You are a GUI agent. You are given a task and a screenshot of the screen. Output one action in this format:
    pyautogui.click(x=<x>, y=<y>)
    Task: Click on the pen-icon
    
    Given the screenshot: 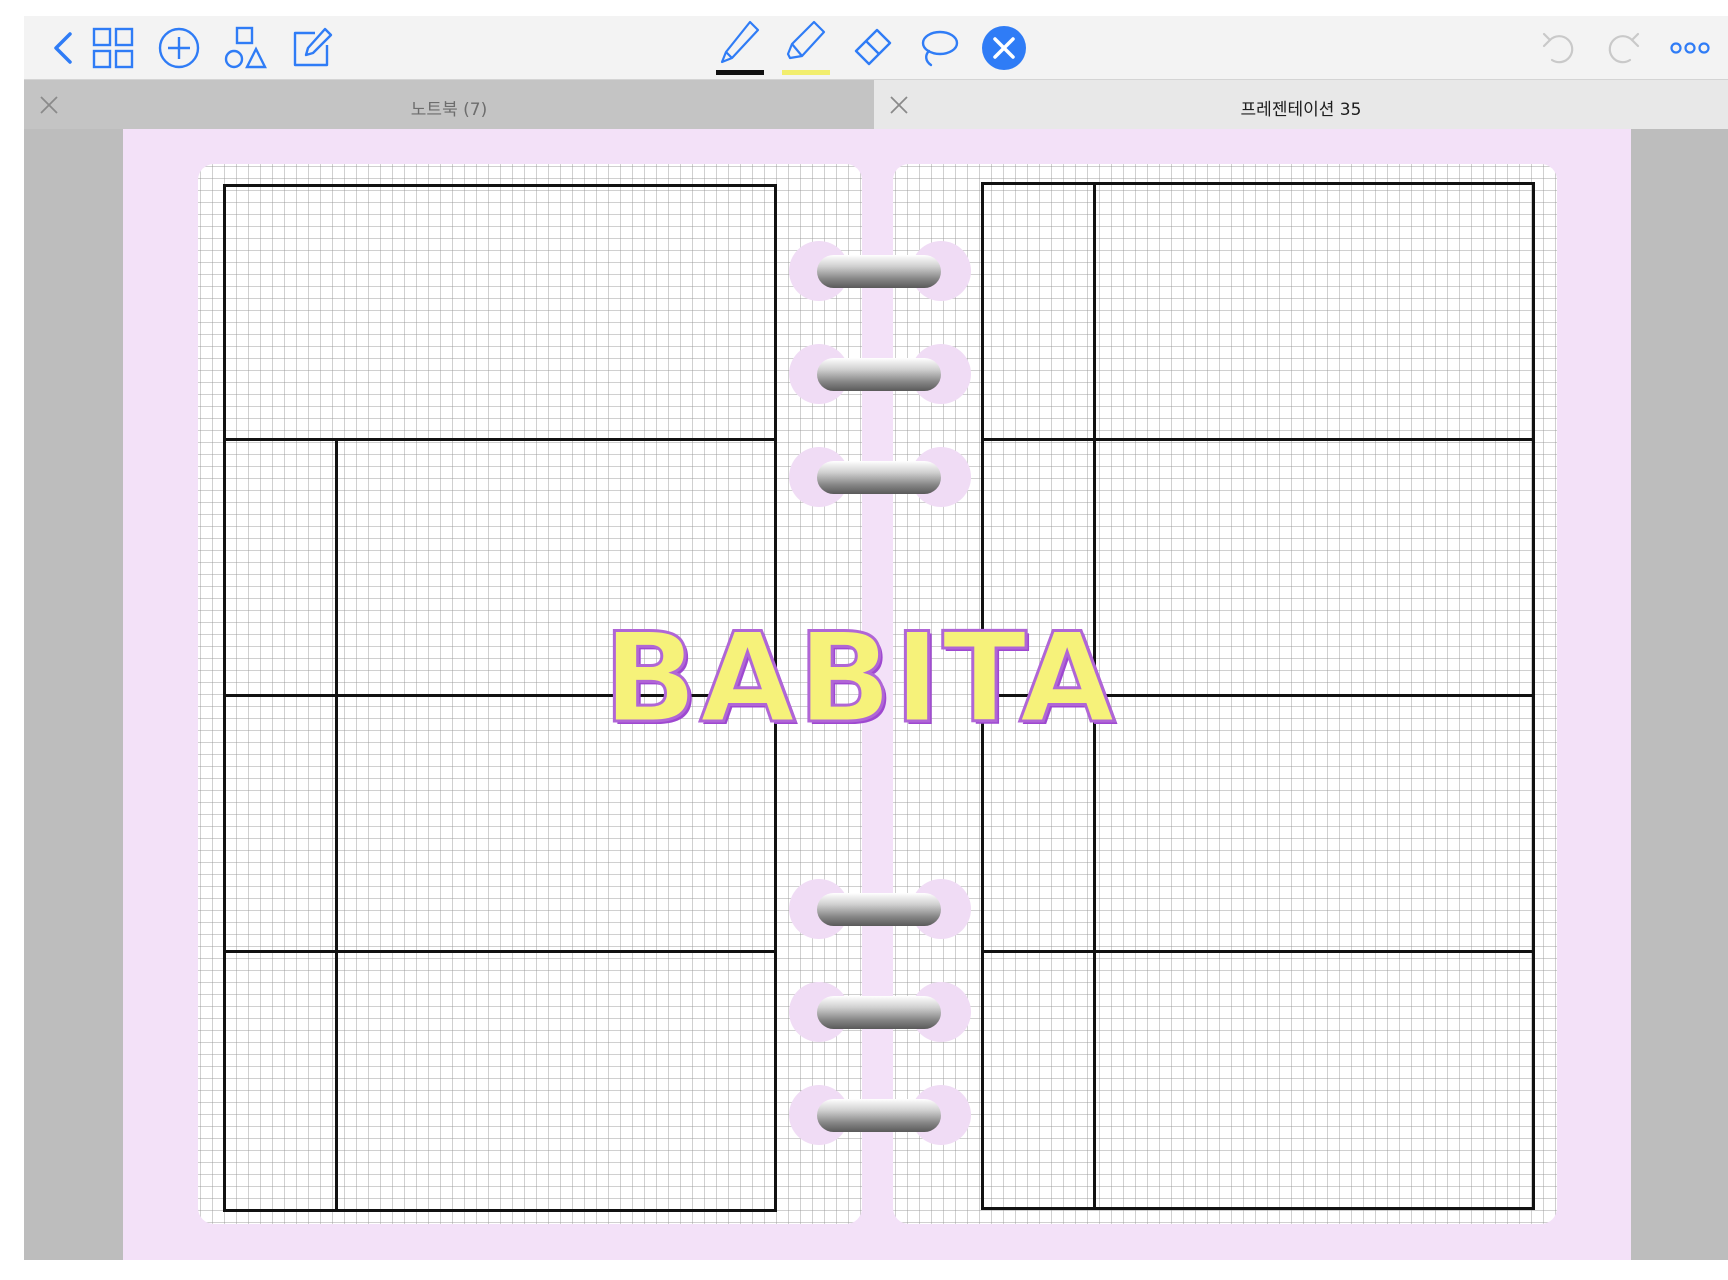 What is the action you would take?
    pyautogui.click(x=740, y=47)
    